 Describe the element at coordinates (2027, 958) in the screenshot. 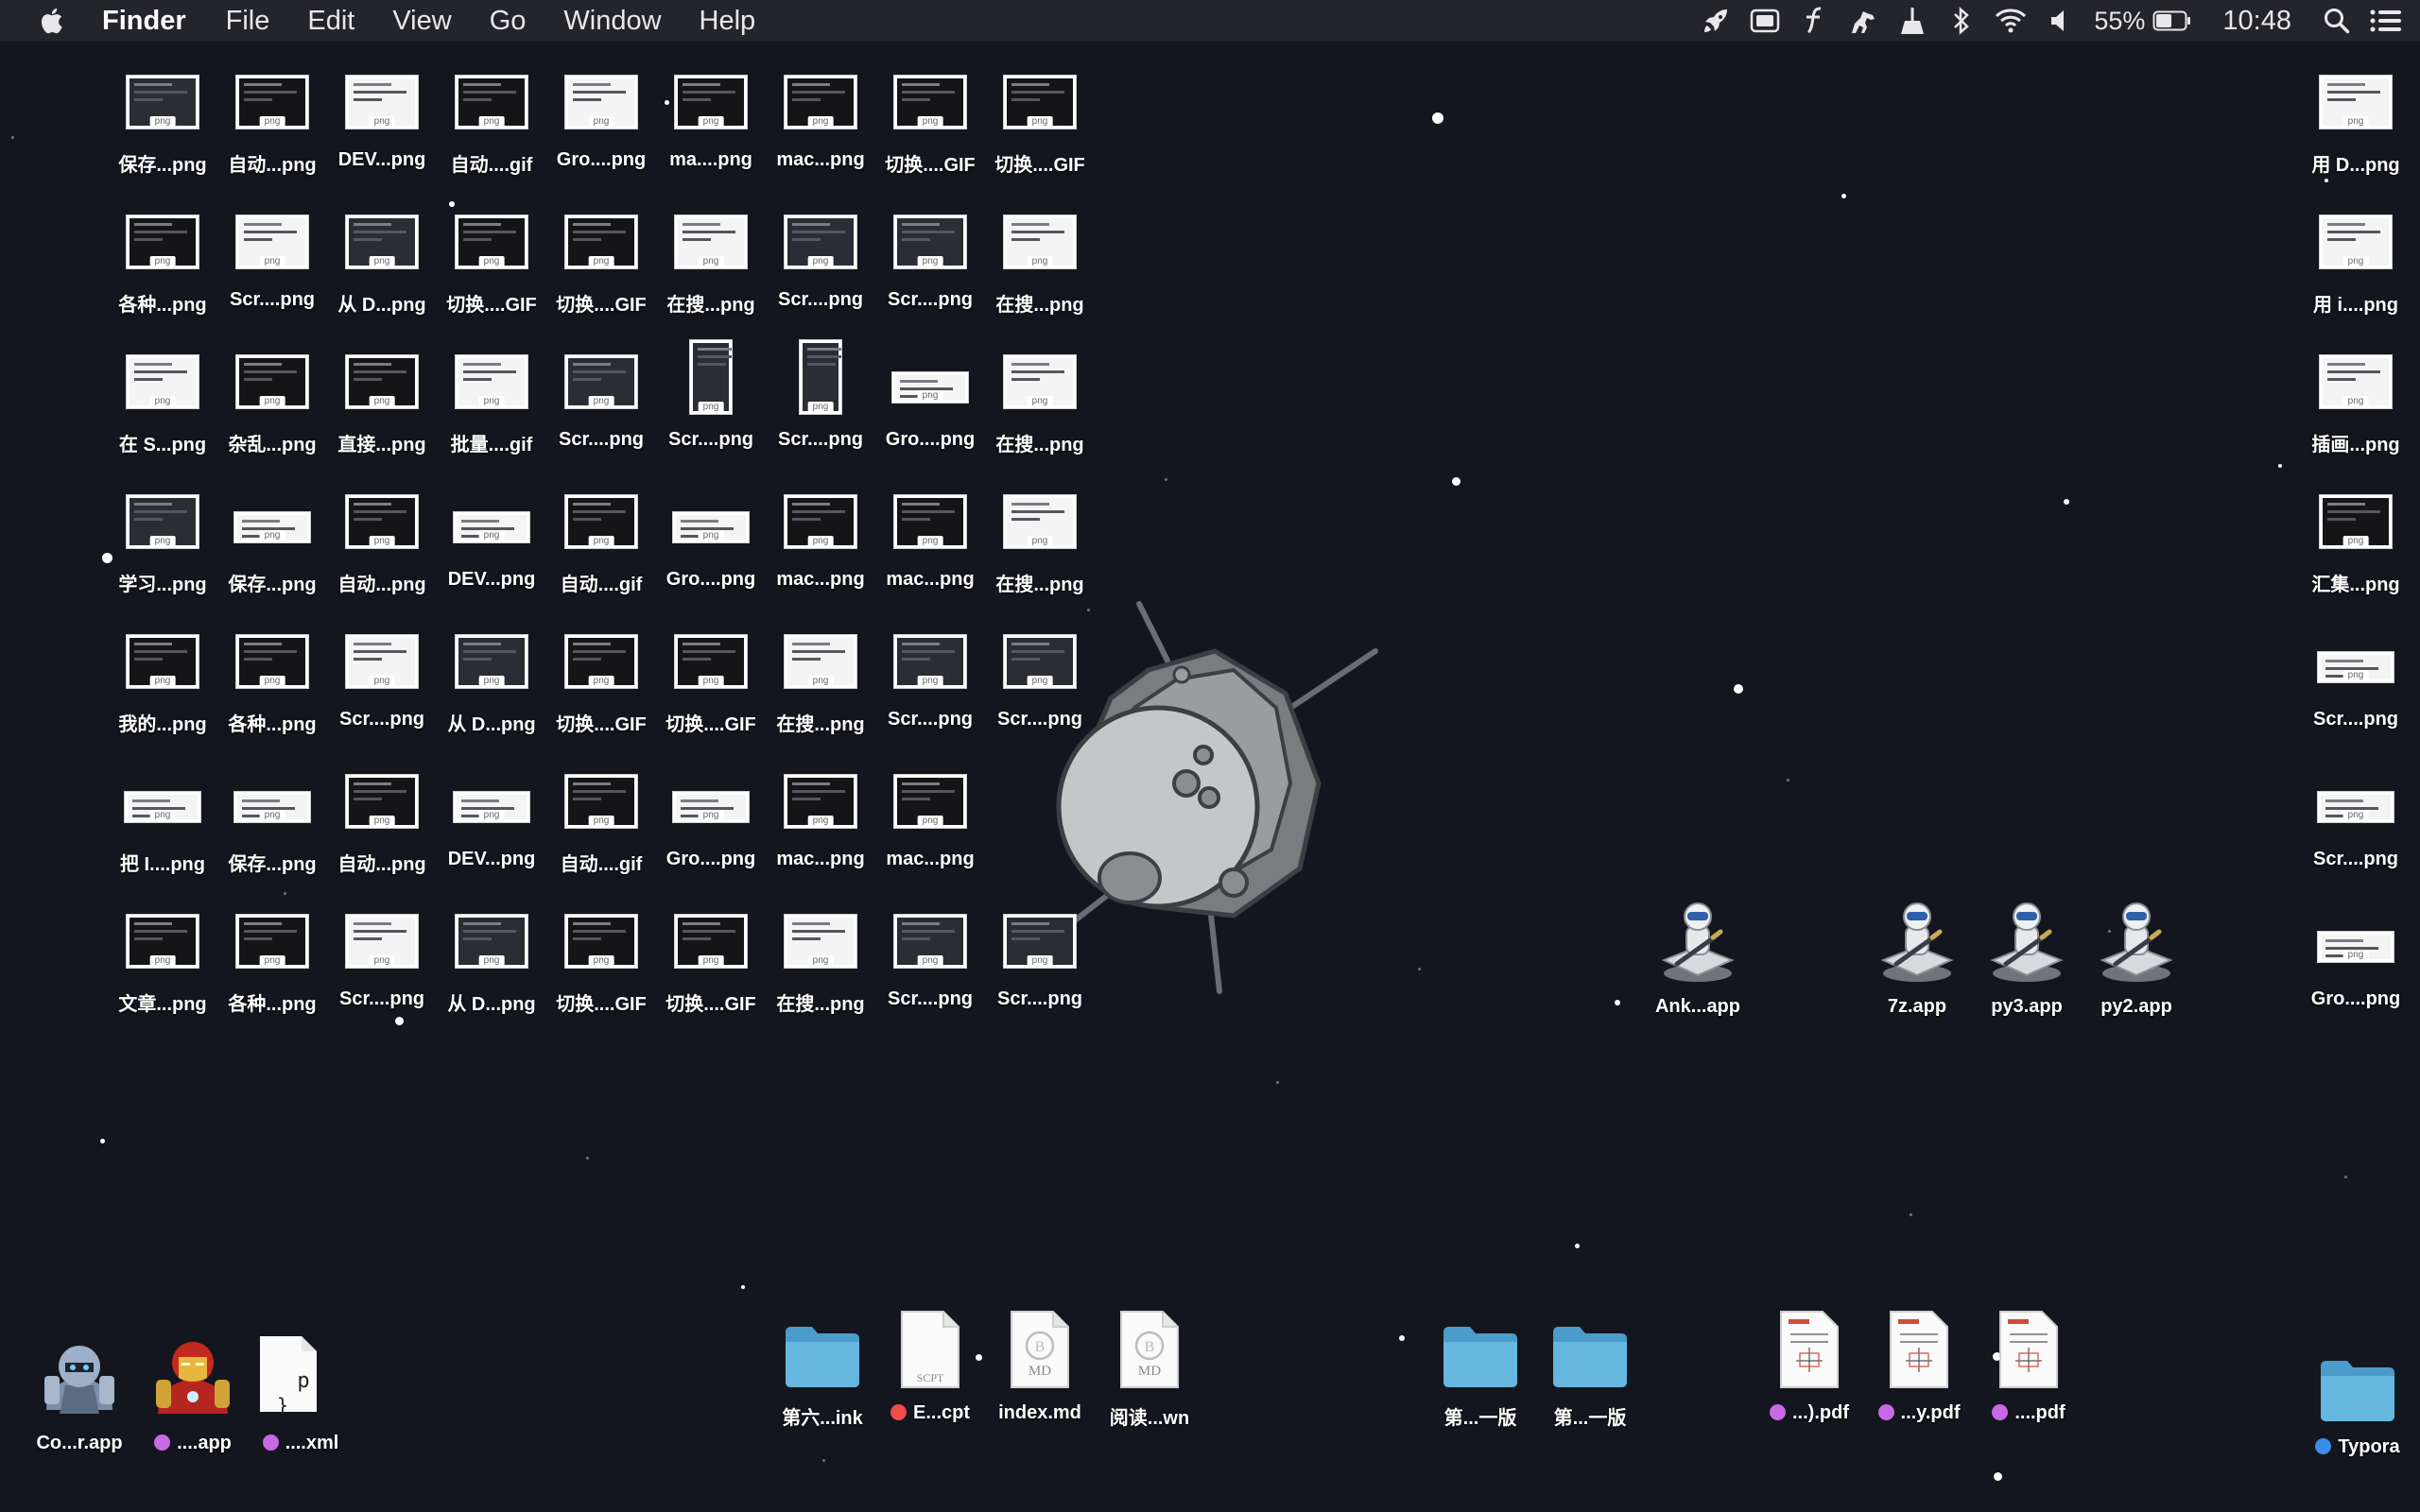

I see `automator-app-item: py3.app` at that location.